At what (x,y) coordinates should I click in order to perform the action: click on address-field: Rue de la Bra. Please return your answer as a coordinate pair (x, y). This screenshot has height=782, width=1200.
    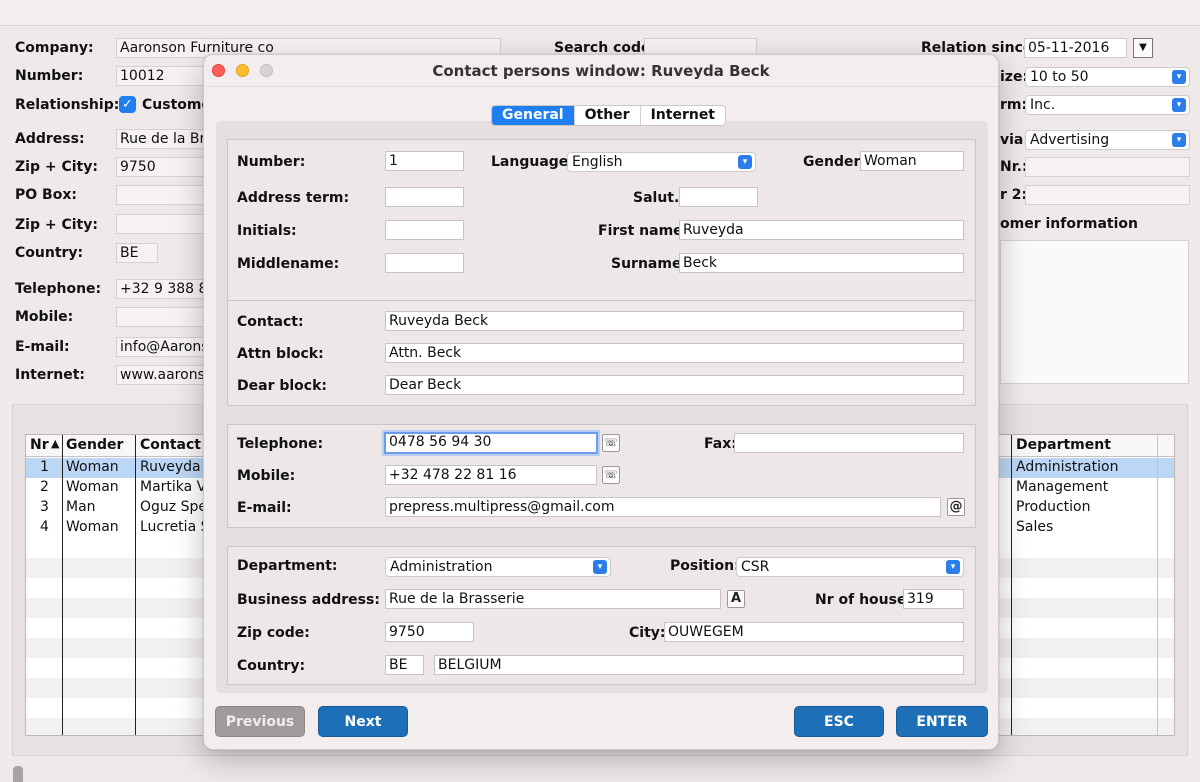
    Looking at the image, I should click on (161, 139).